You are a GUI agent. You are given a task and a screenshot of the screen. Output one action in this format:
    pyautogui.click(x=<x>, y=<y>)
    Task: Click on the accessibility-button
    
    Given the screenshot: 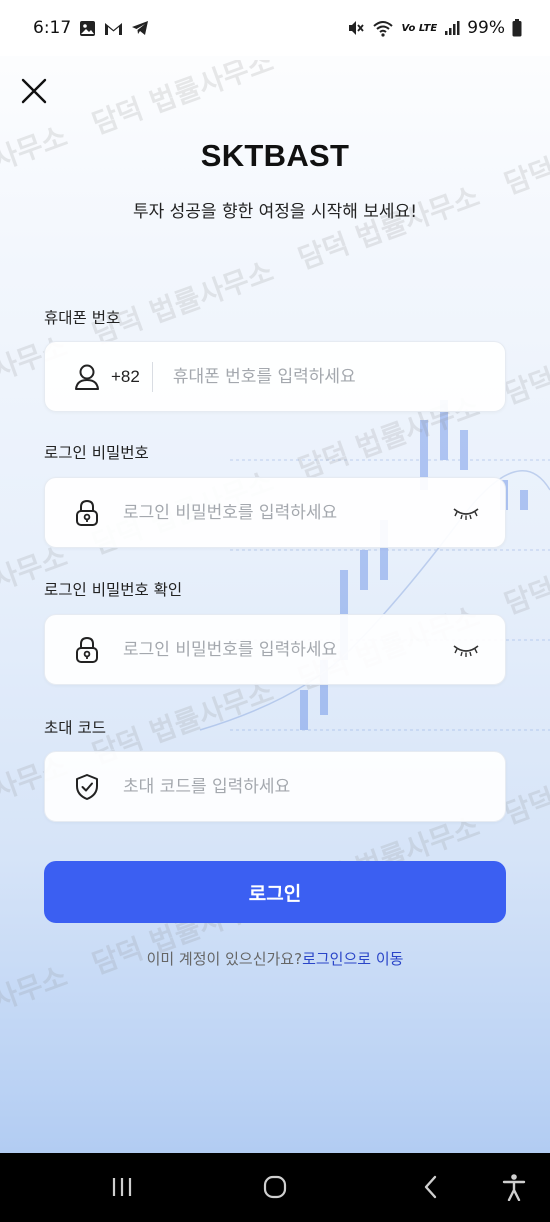 What is the action you would take?
    pyautogui.click(x=514, y=1187)
    